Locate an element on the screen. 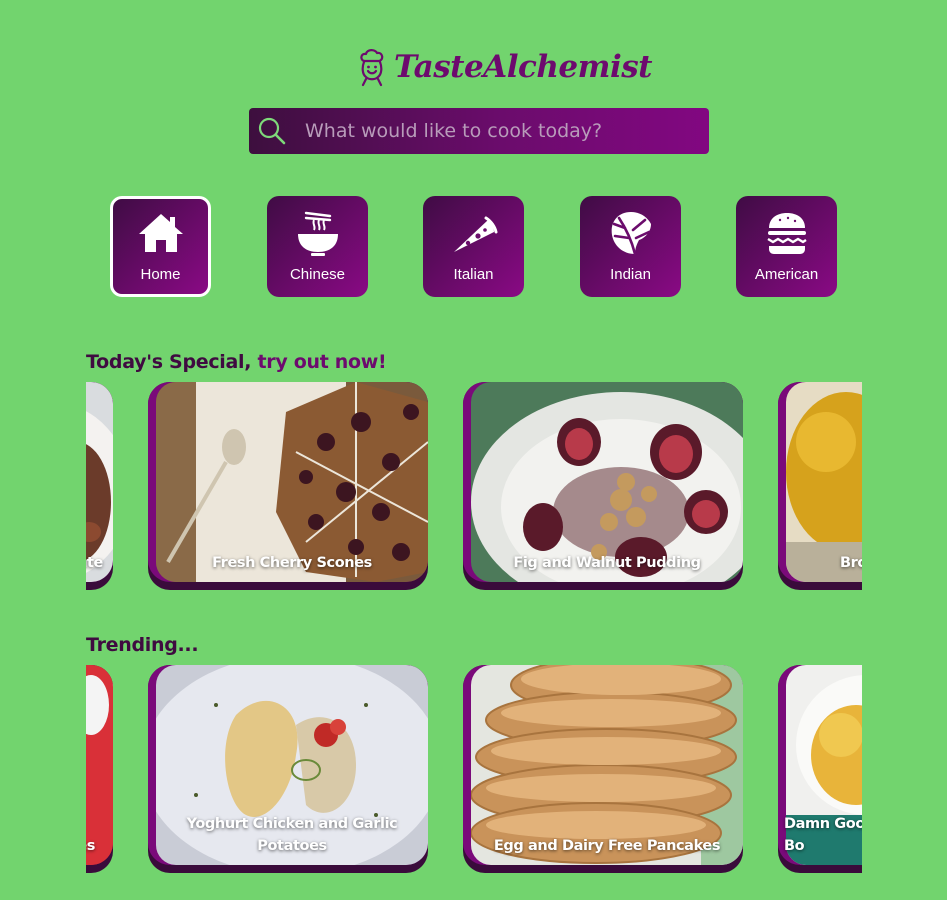 The image size is (947, 900). recipe-title: Egg and Dairy Free Pancakes is located at coordinates (607, 846).